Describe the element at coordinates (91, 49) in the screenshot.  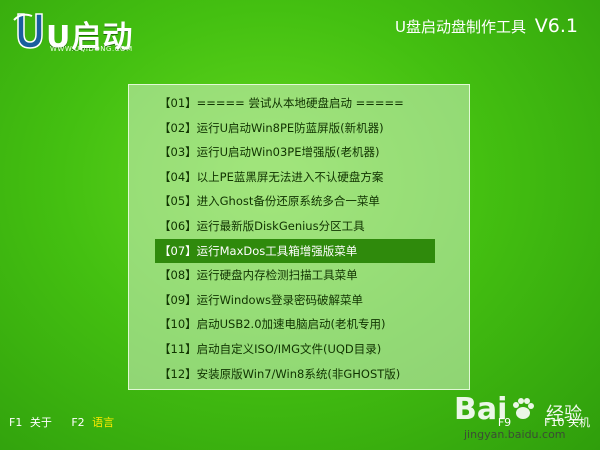
I see `logo-domain-text: WWW.UQIDONG.COM` at that location.